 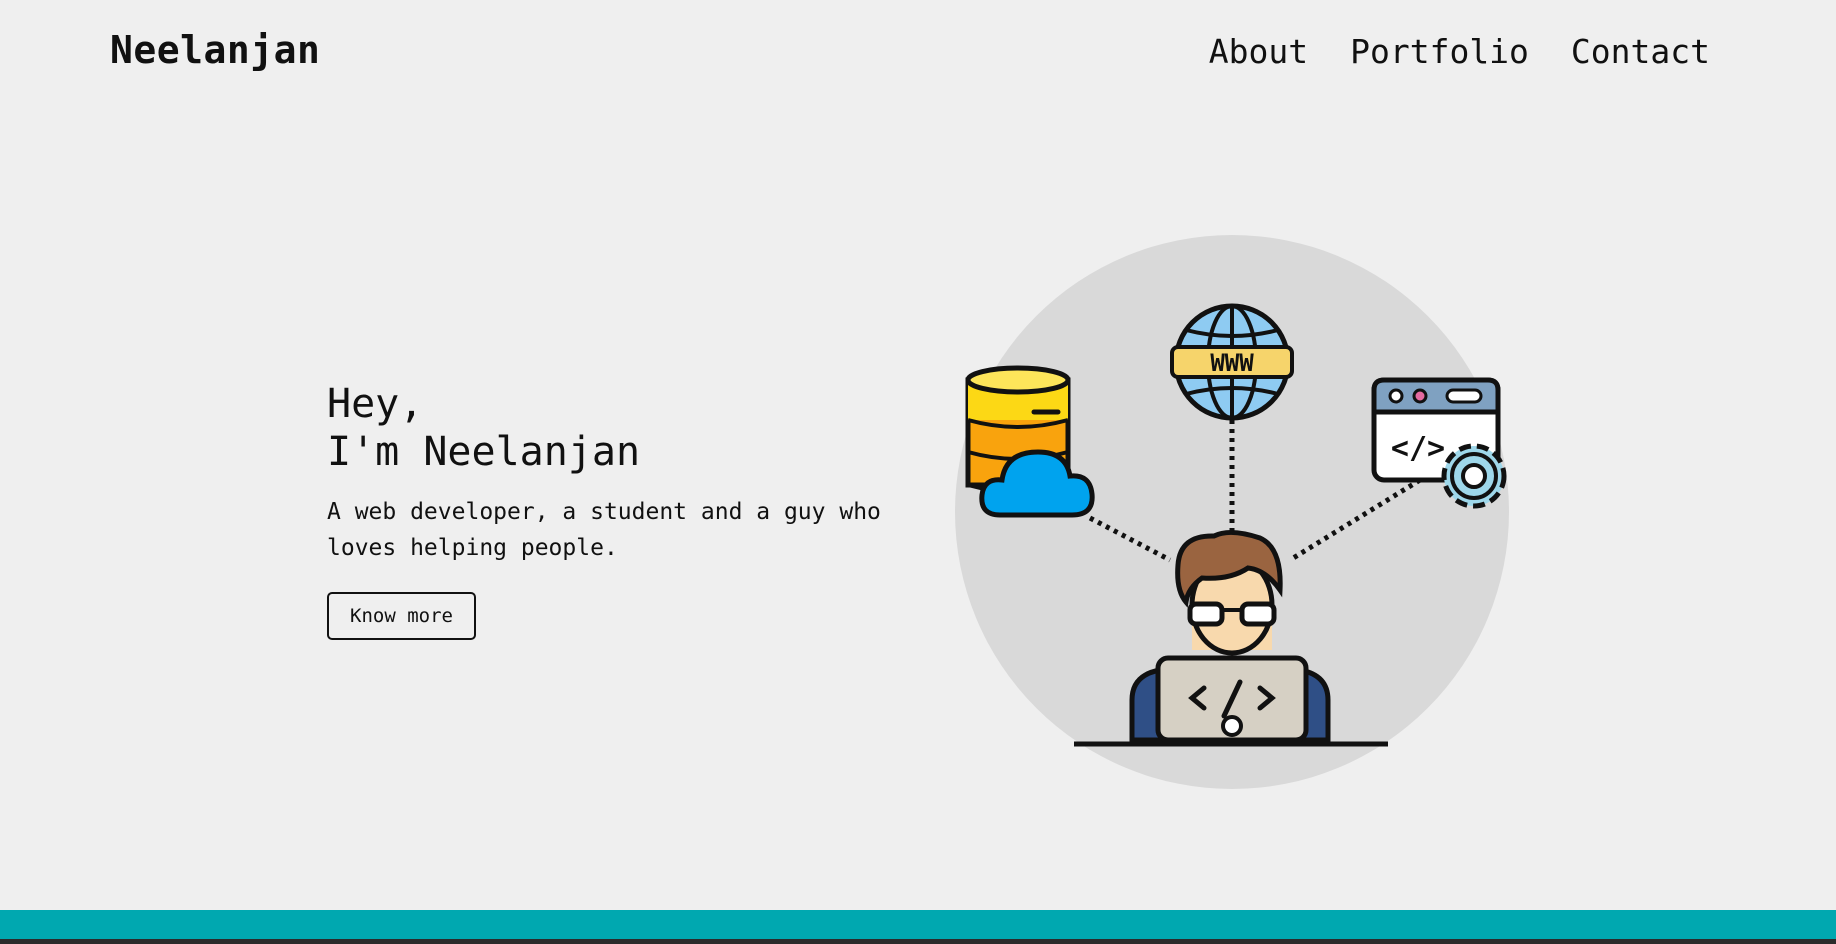 I want to click on know-more-button: Know more, so click(x=401, y=616).